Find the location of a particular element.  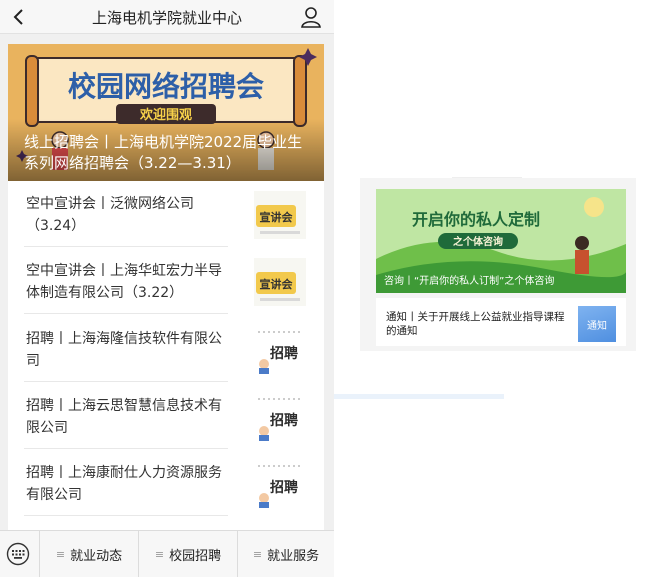

list-item-title: 招聘丨上海云思智慧信息技术有限公司 is located at coordinates (124, 417).